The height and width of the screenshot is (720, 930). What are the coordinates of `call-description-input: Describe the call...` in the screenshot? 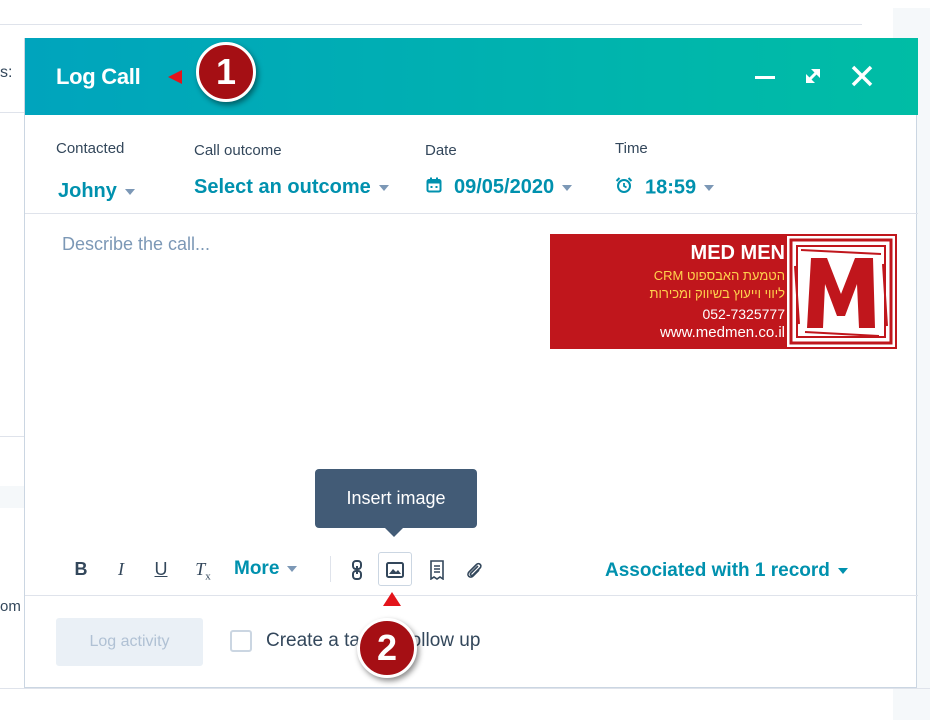 It's located at (136, 244).